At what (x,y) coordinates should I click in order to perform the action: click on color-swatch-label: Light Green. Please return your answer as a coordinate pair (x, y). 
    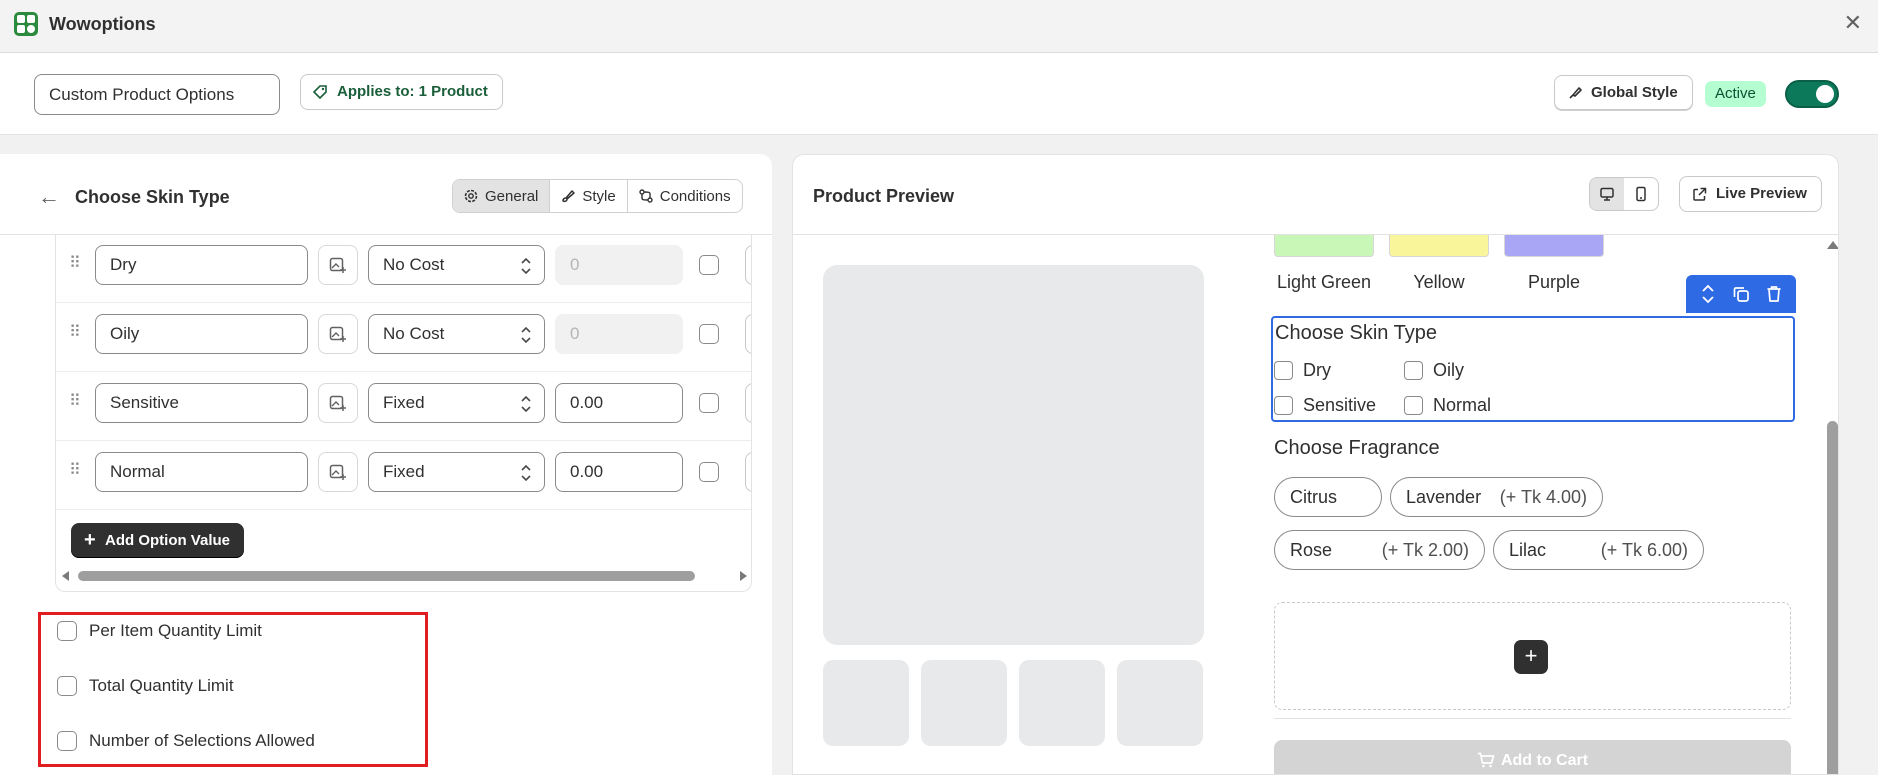
    Looking at the image, I should click on (1324, 282).